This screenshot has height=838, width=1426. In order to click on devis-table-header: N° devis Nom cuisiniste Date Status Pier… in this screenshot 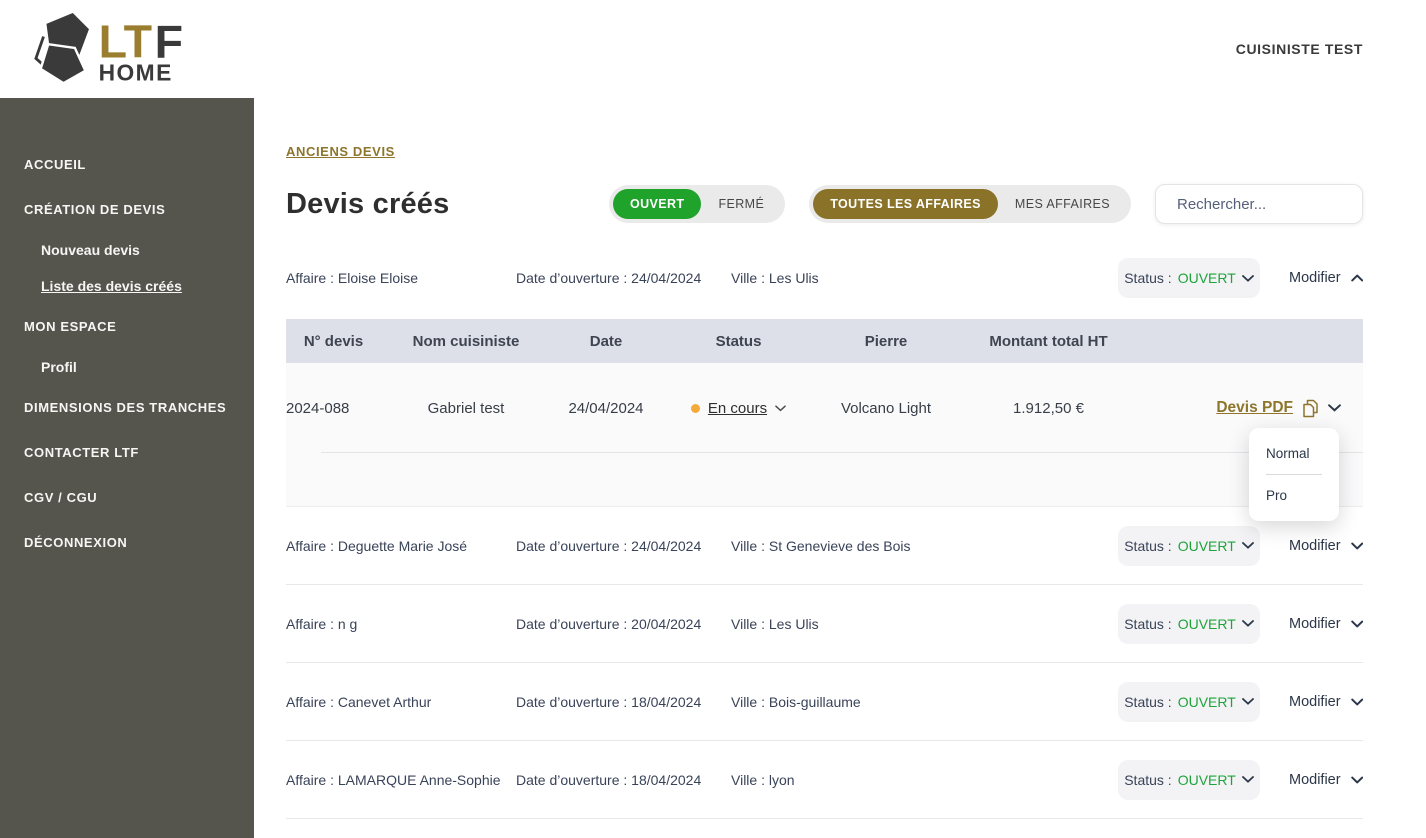, I will do `click(824, 341)`.